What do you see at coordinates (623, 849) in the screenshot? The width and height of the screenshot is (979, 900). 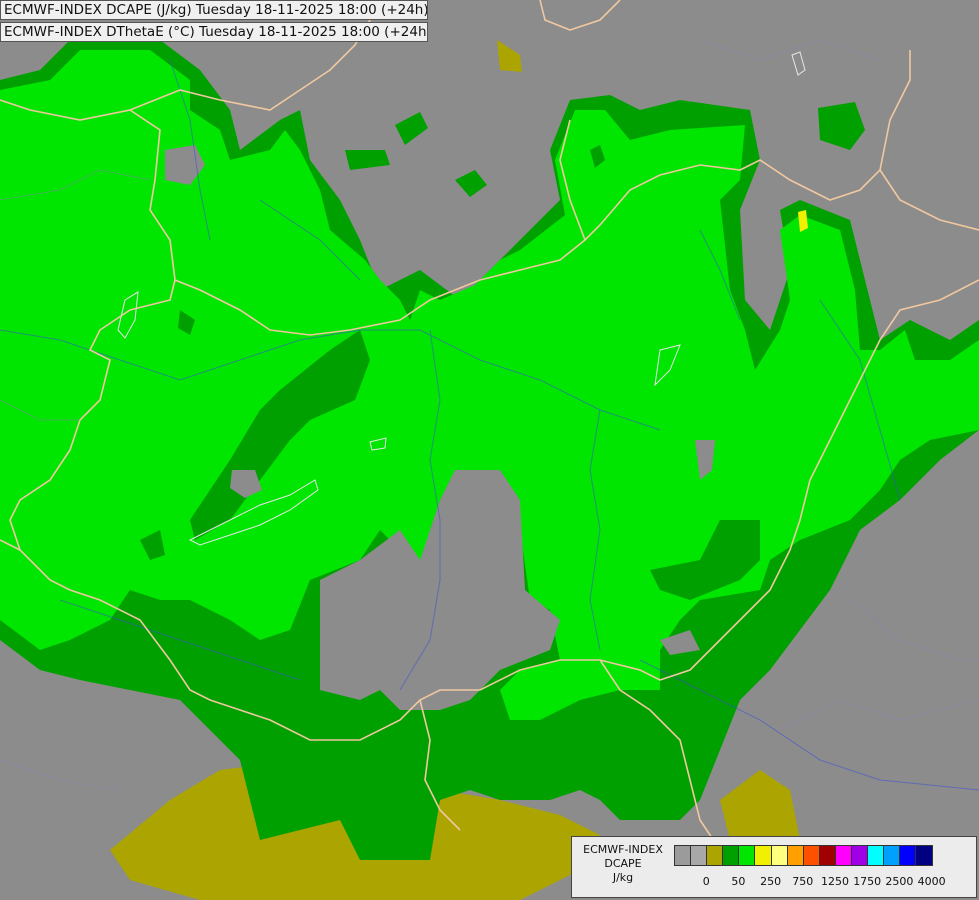 I see `legend-source: ECMWF-INDEX` at bounding box center [623, 849].